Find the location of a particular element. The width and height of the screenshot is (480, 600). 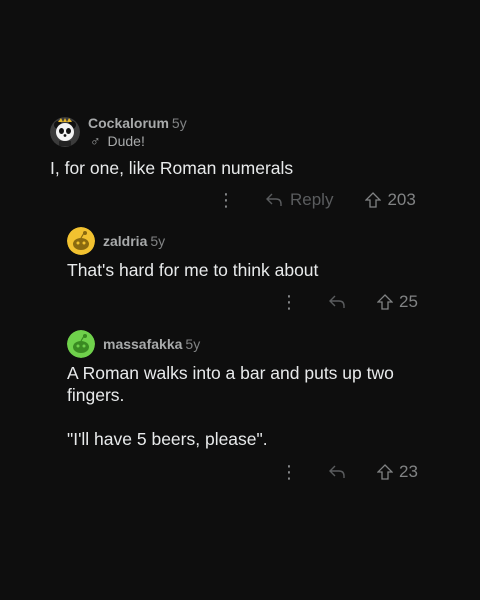

green-snoo-avatar-icon is located at coordinates (81, 344).